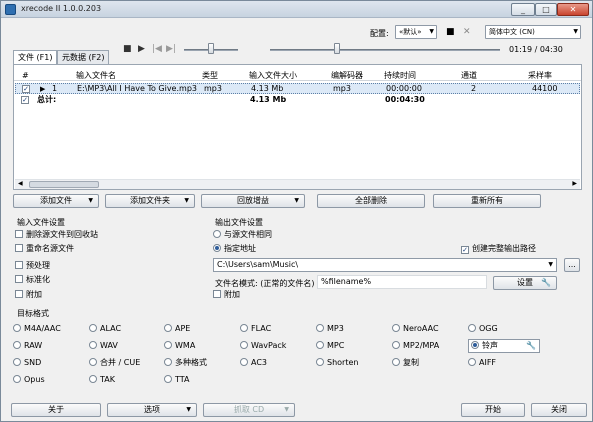  Describe the element at coordinates (253, 363) in the screenshot. I see `format-option: AC3` at that location.